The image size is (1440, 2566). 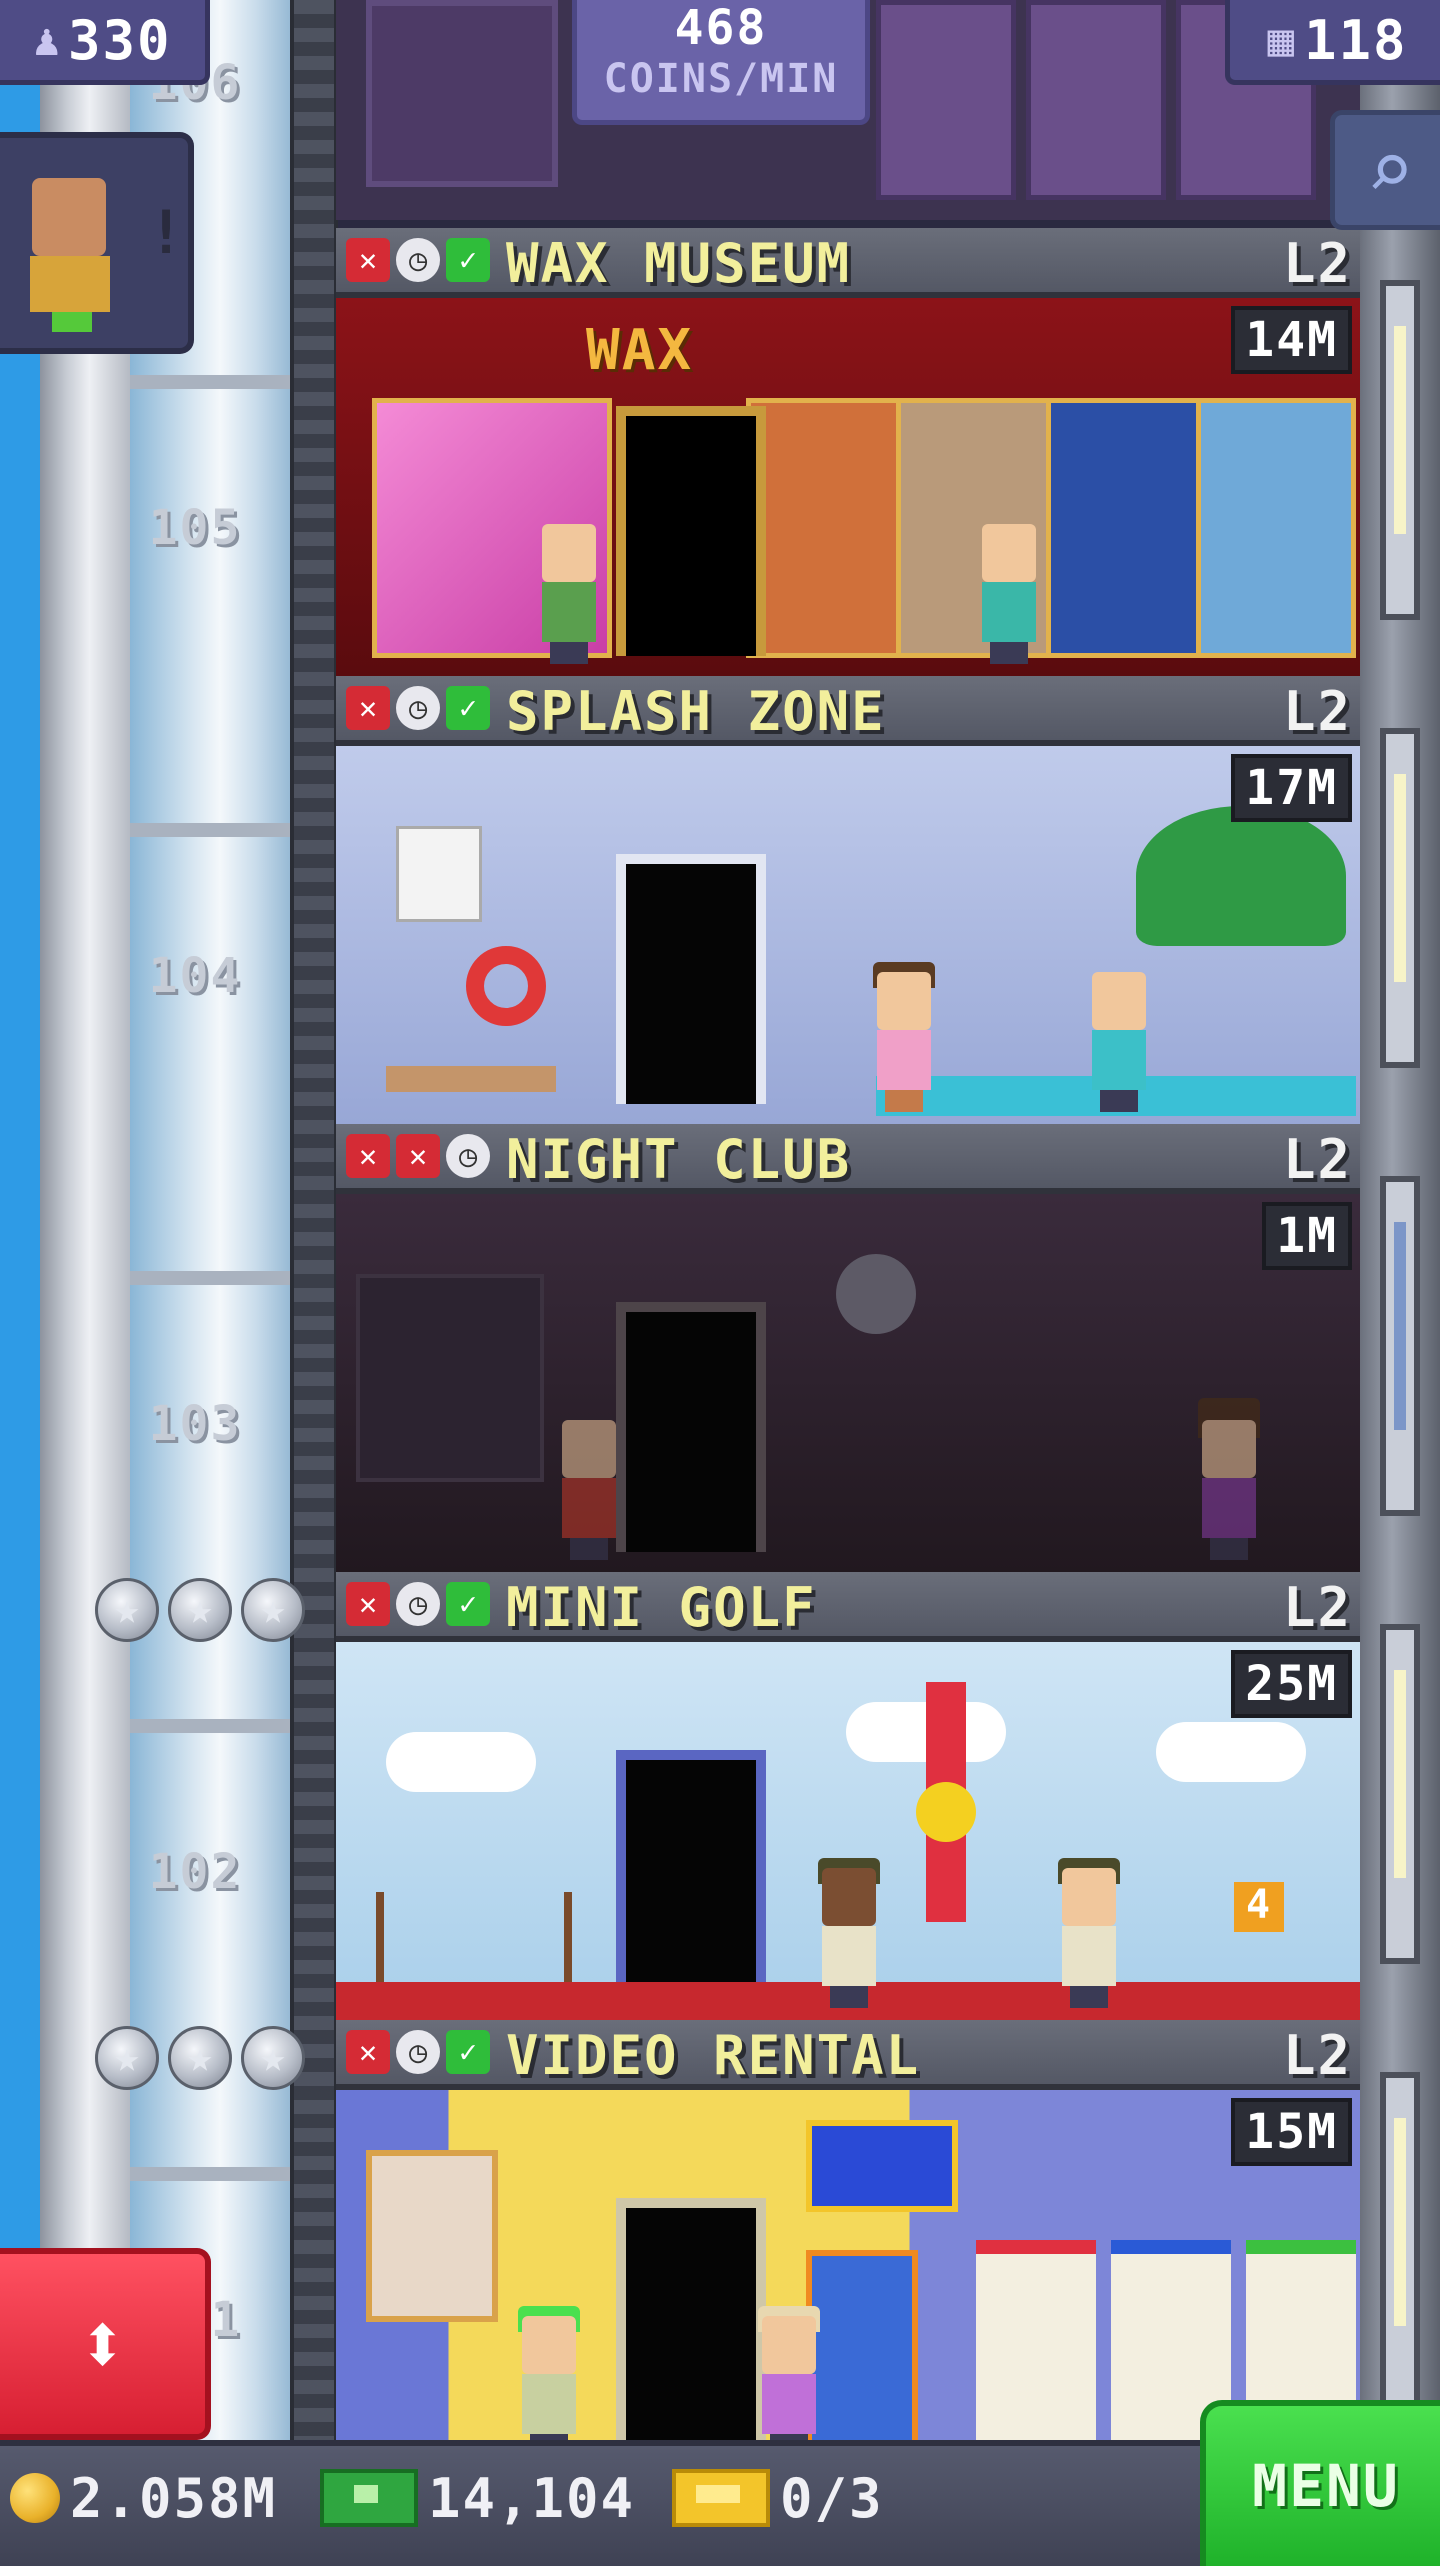 What do you see at coordinates (474, 1941) in the screenshot?
I see `club-rack` at bounding box center [474, 1941].